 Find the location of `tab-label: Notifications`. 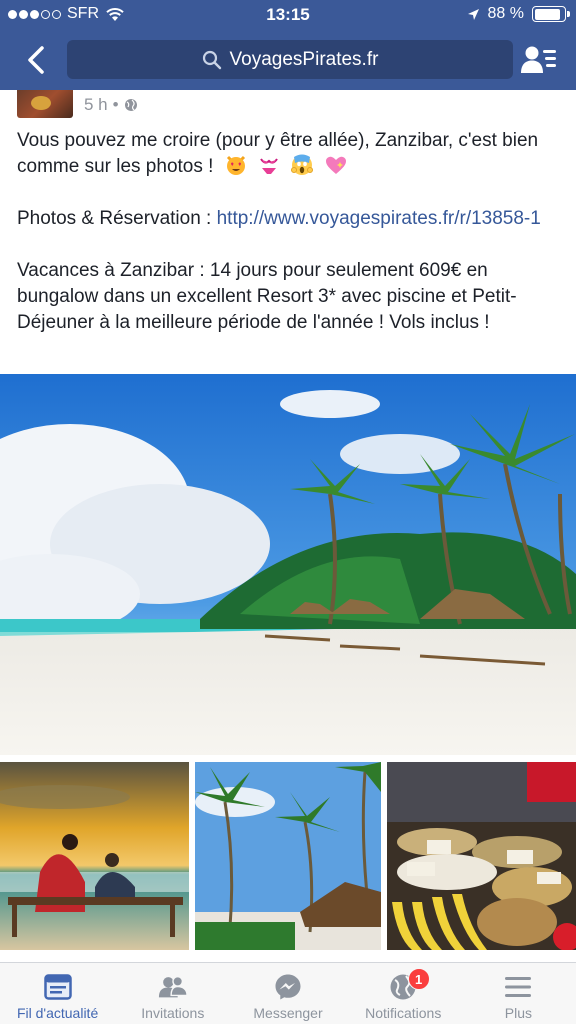

tab-label: Notifications is located at coordinates (403, 1013).